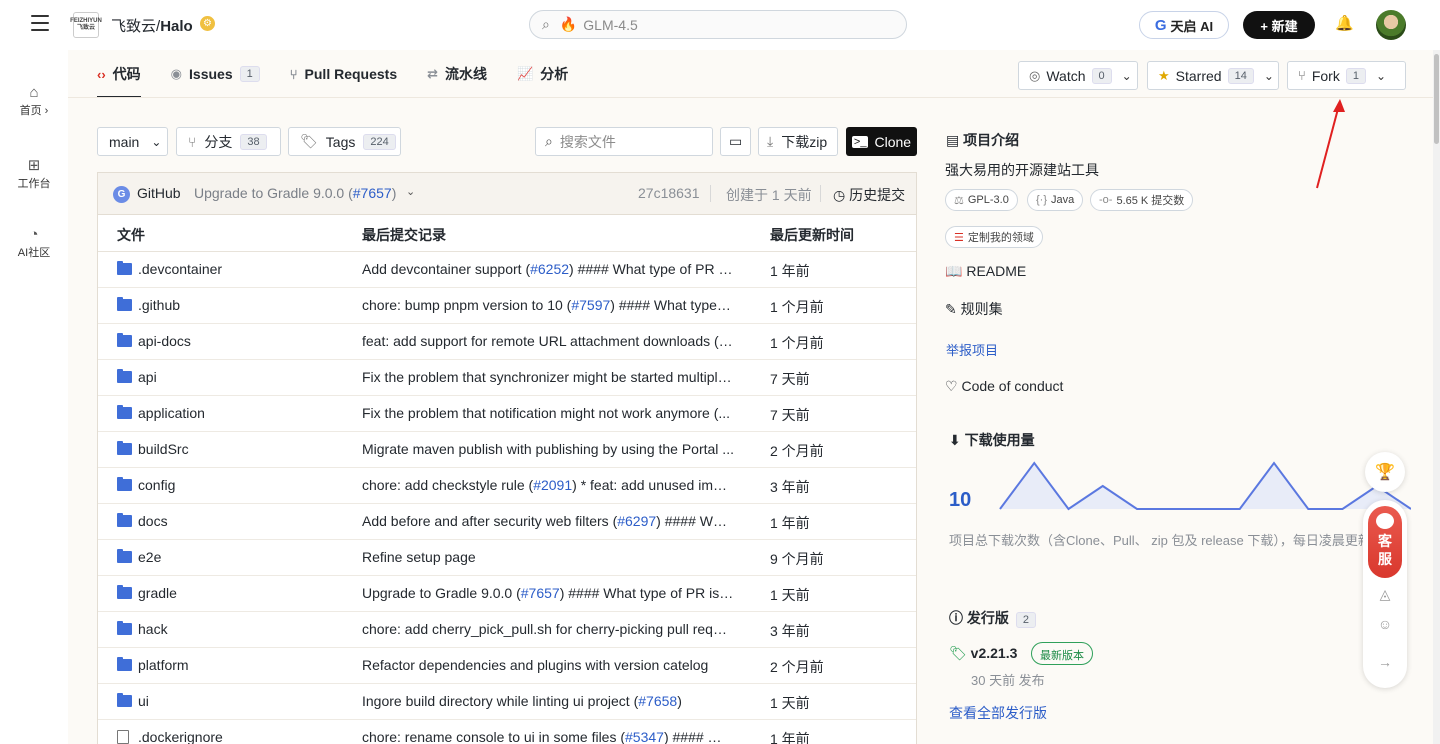 The height and width of the screenshot is (744, 1440). Describe the element at coordinates (1184, 25) in the screenshot. I see `tianqi-ai-button: G 天启 AI` at that location.